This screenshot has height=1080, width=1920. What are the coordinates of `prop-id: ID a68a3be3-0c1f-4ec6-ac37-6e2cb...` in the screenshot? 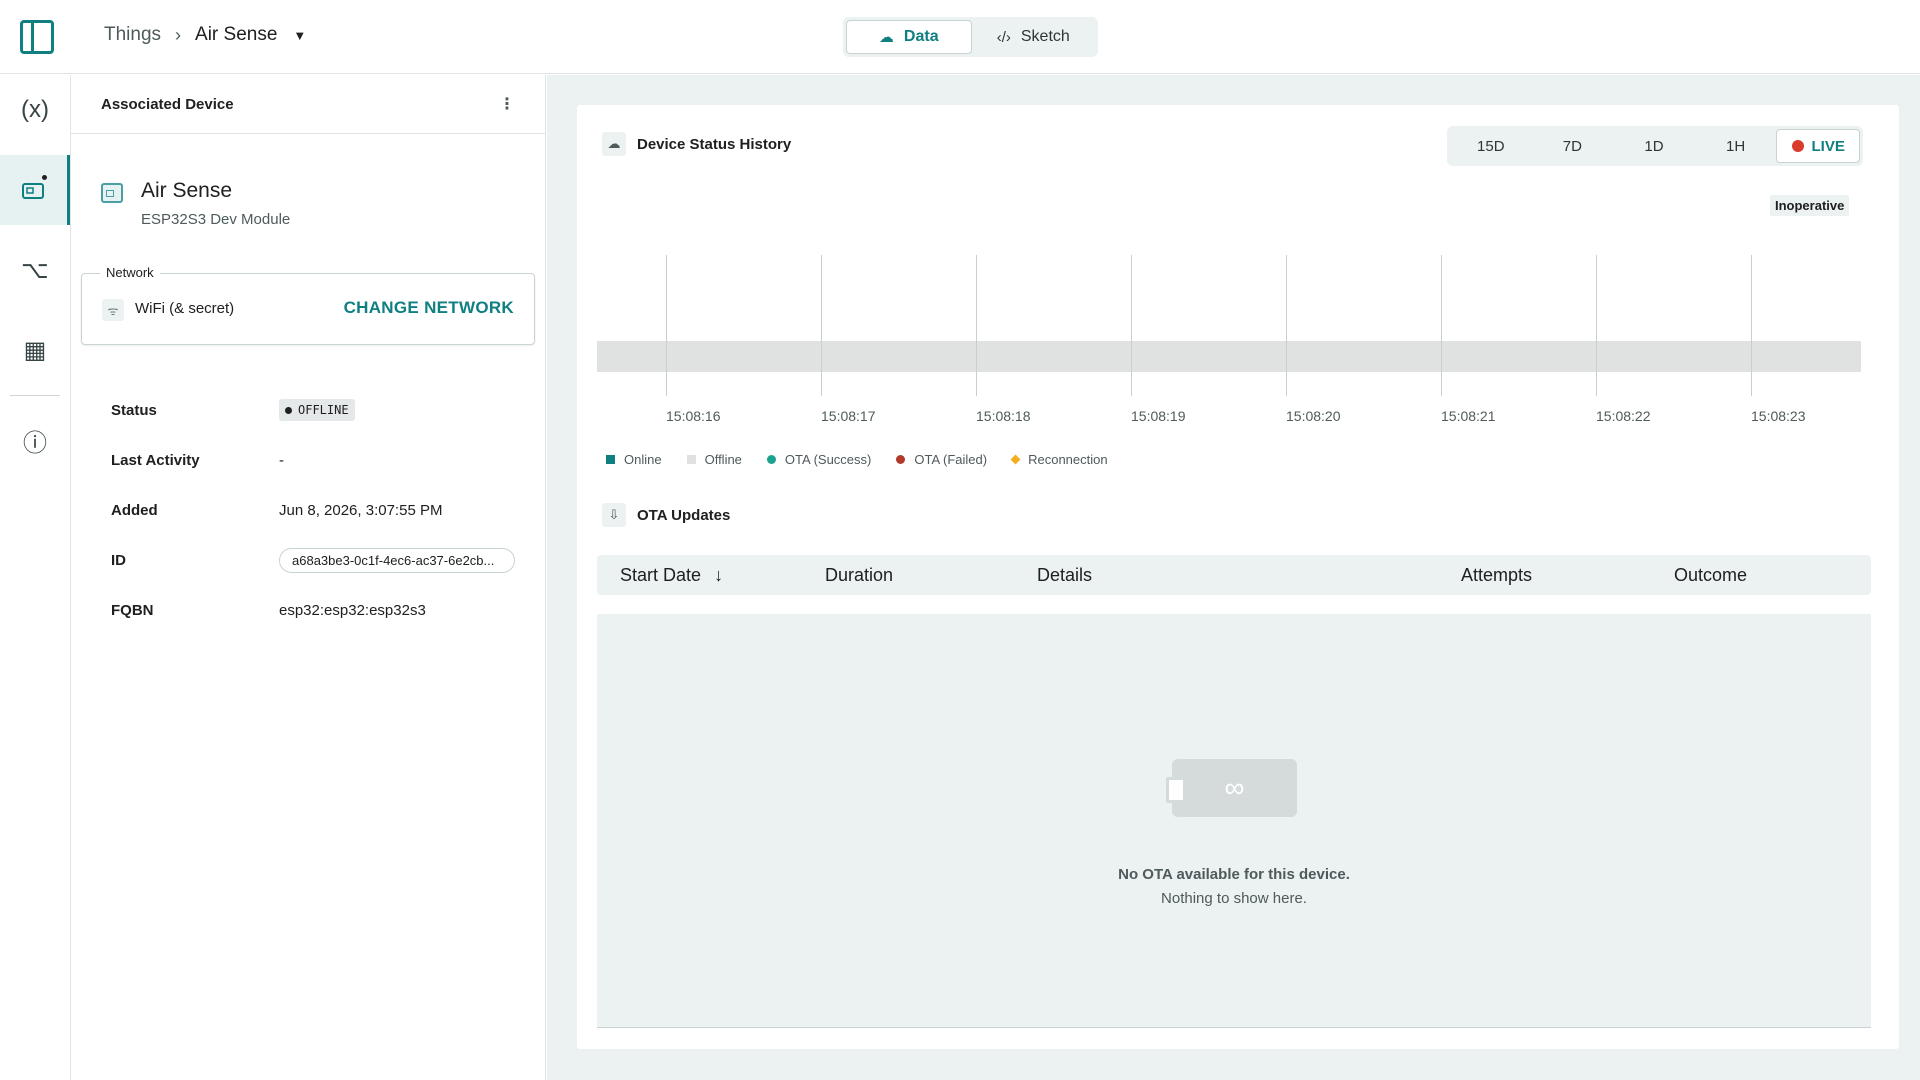 It's located at (316, 560).